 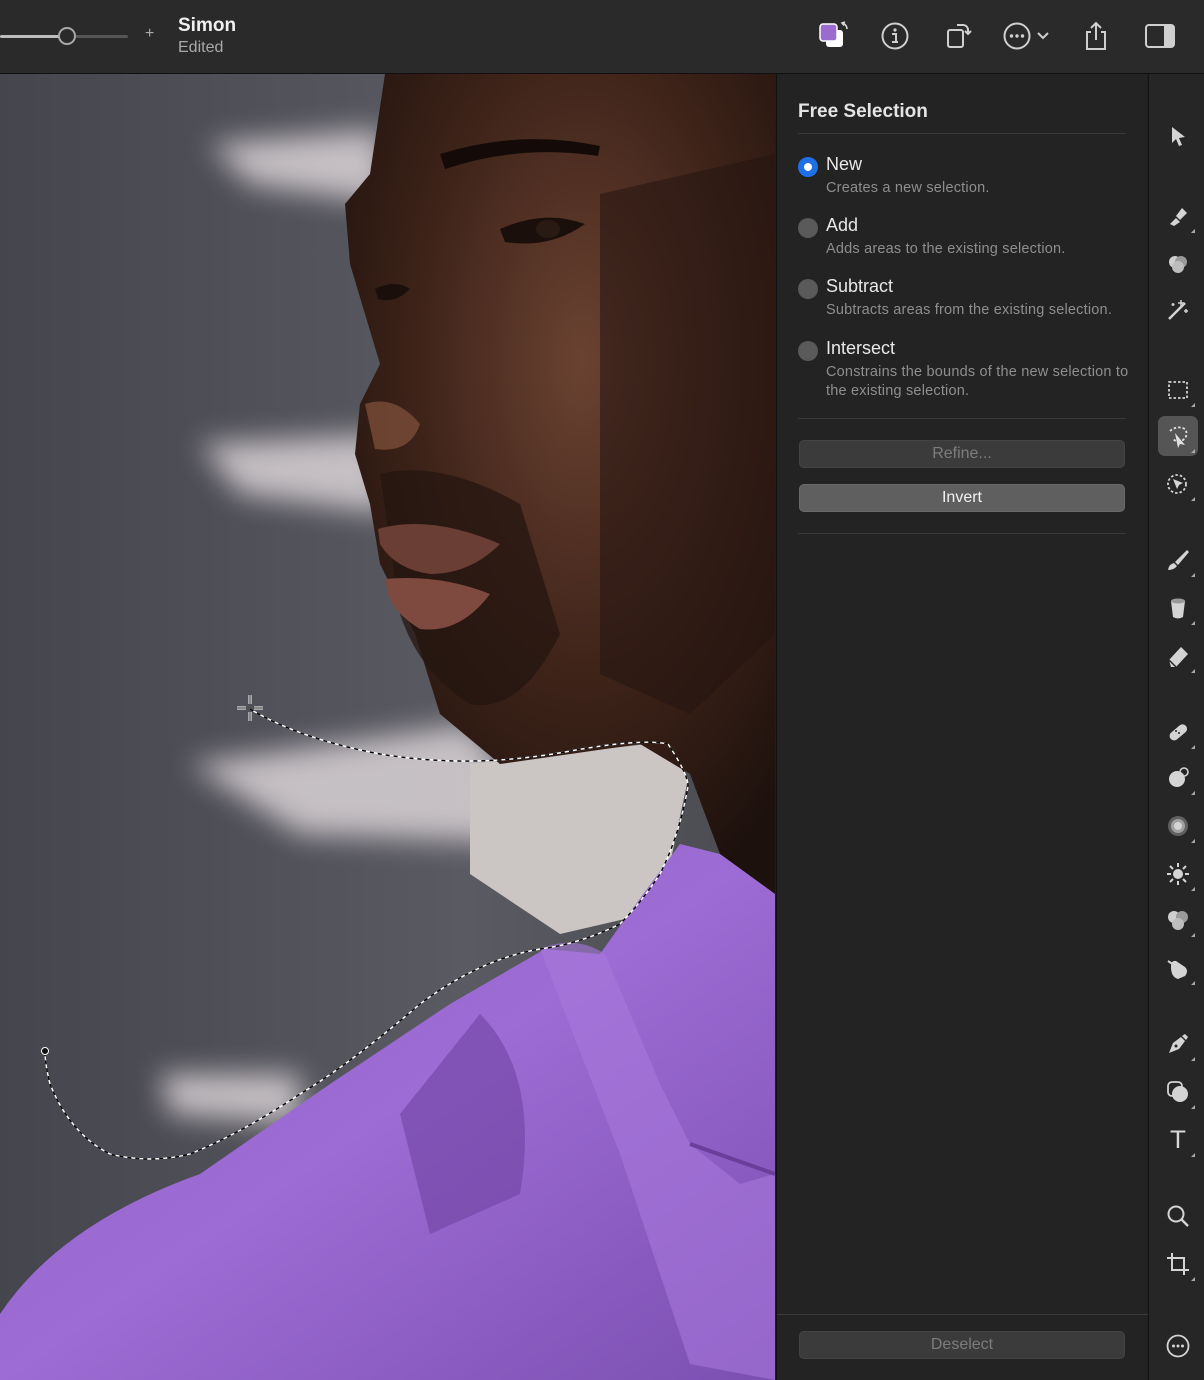 I want to click on zoom-in-icon: +, so click(x=149, y=34).